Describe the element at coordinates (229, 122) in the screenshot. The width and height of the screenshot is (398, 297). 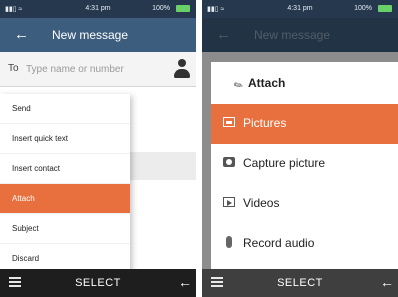
I see `image-icon` at that location.